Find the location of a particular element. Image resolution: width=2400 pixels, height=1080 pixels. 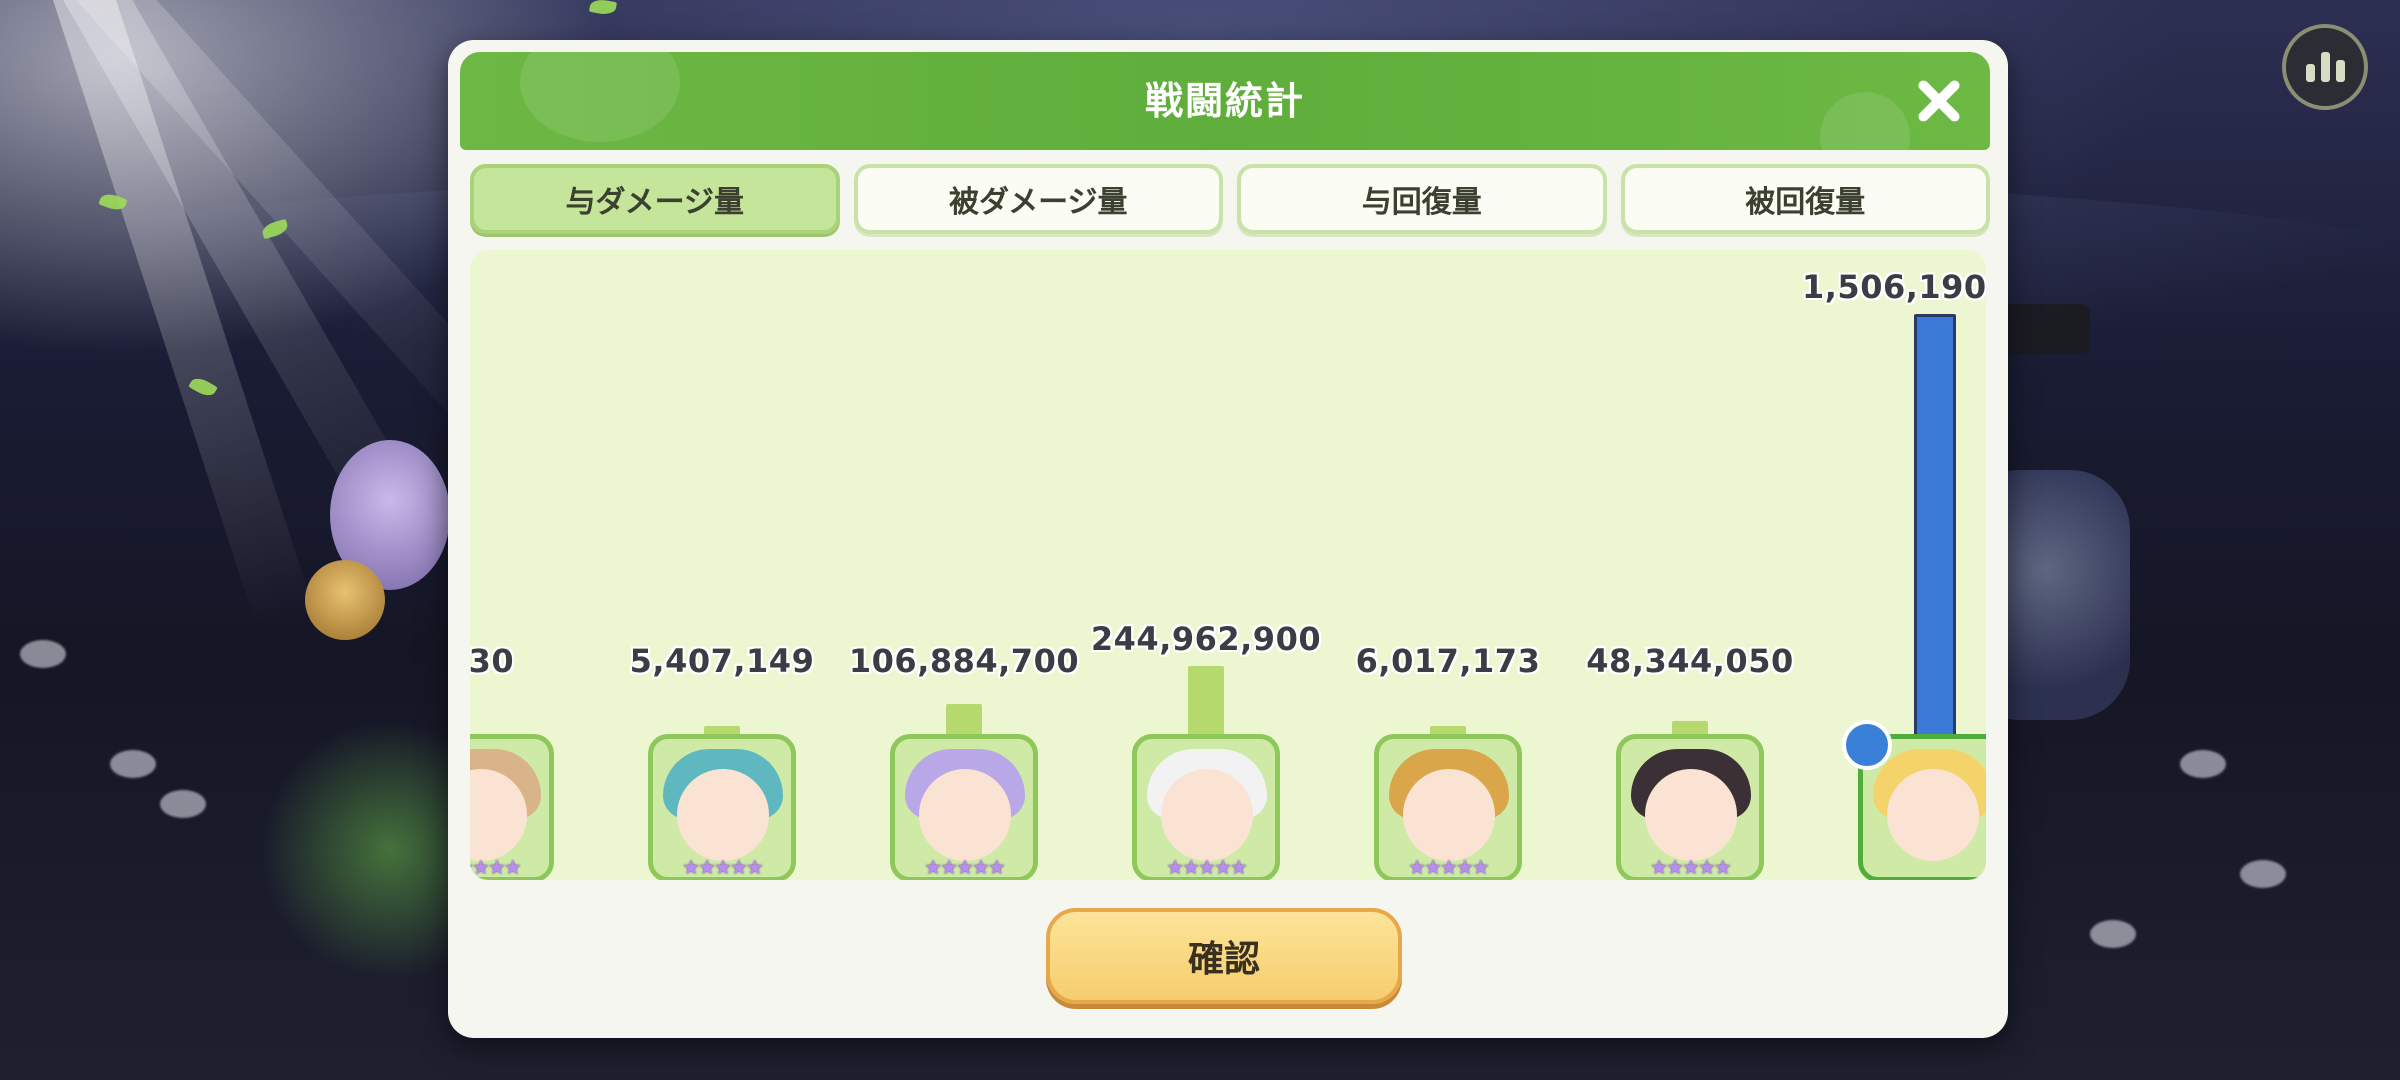

mvp-badge-icon is located at coordinates (1867, 745).